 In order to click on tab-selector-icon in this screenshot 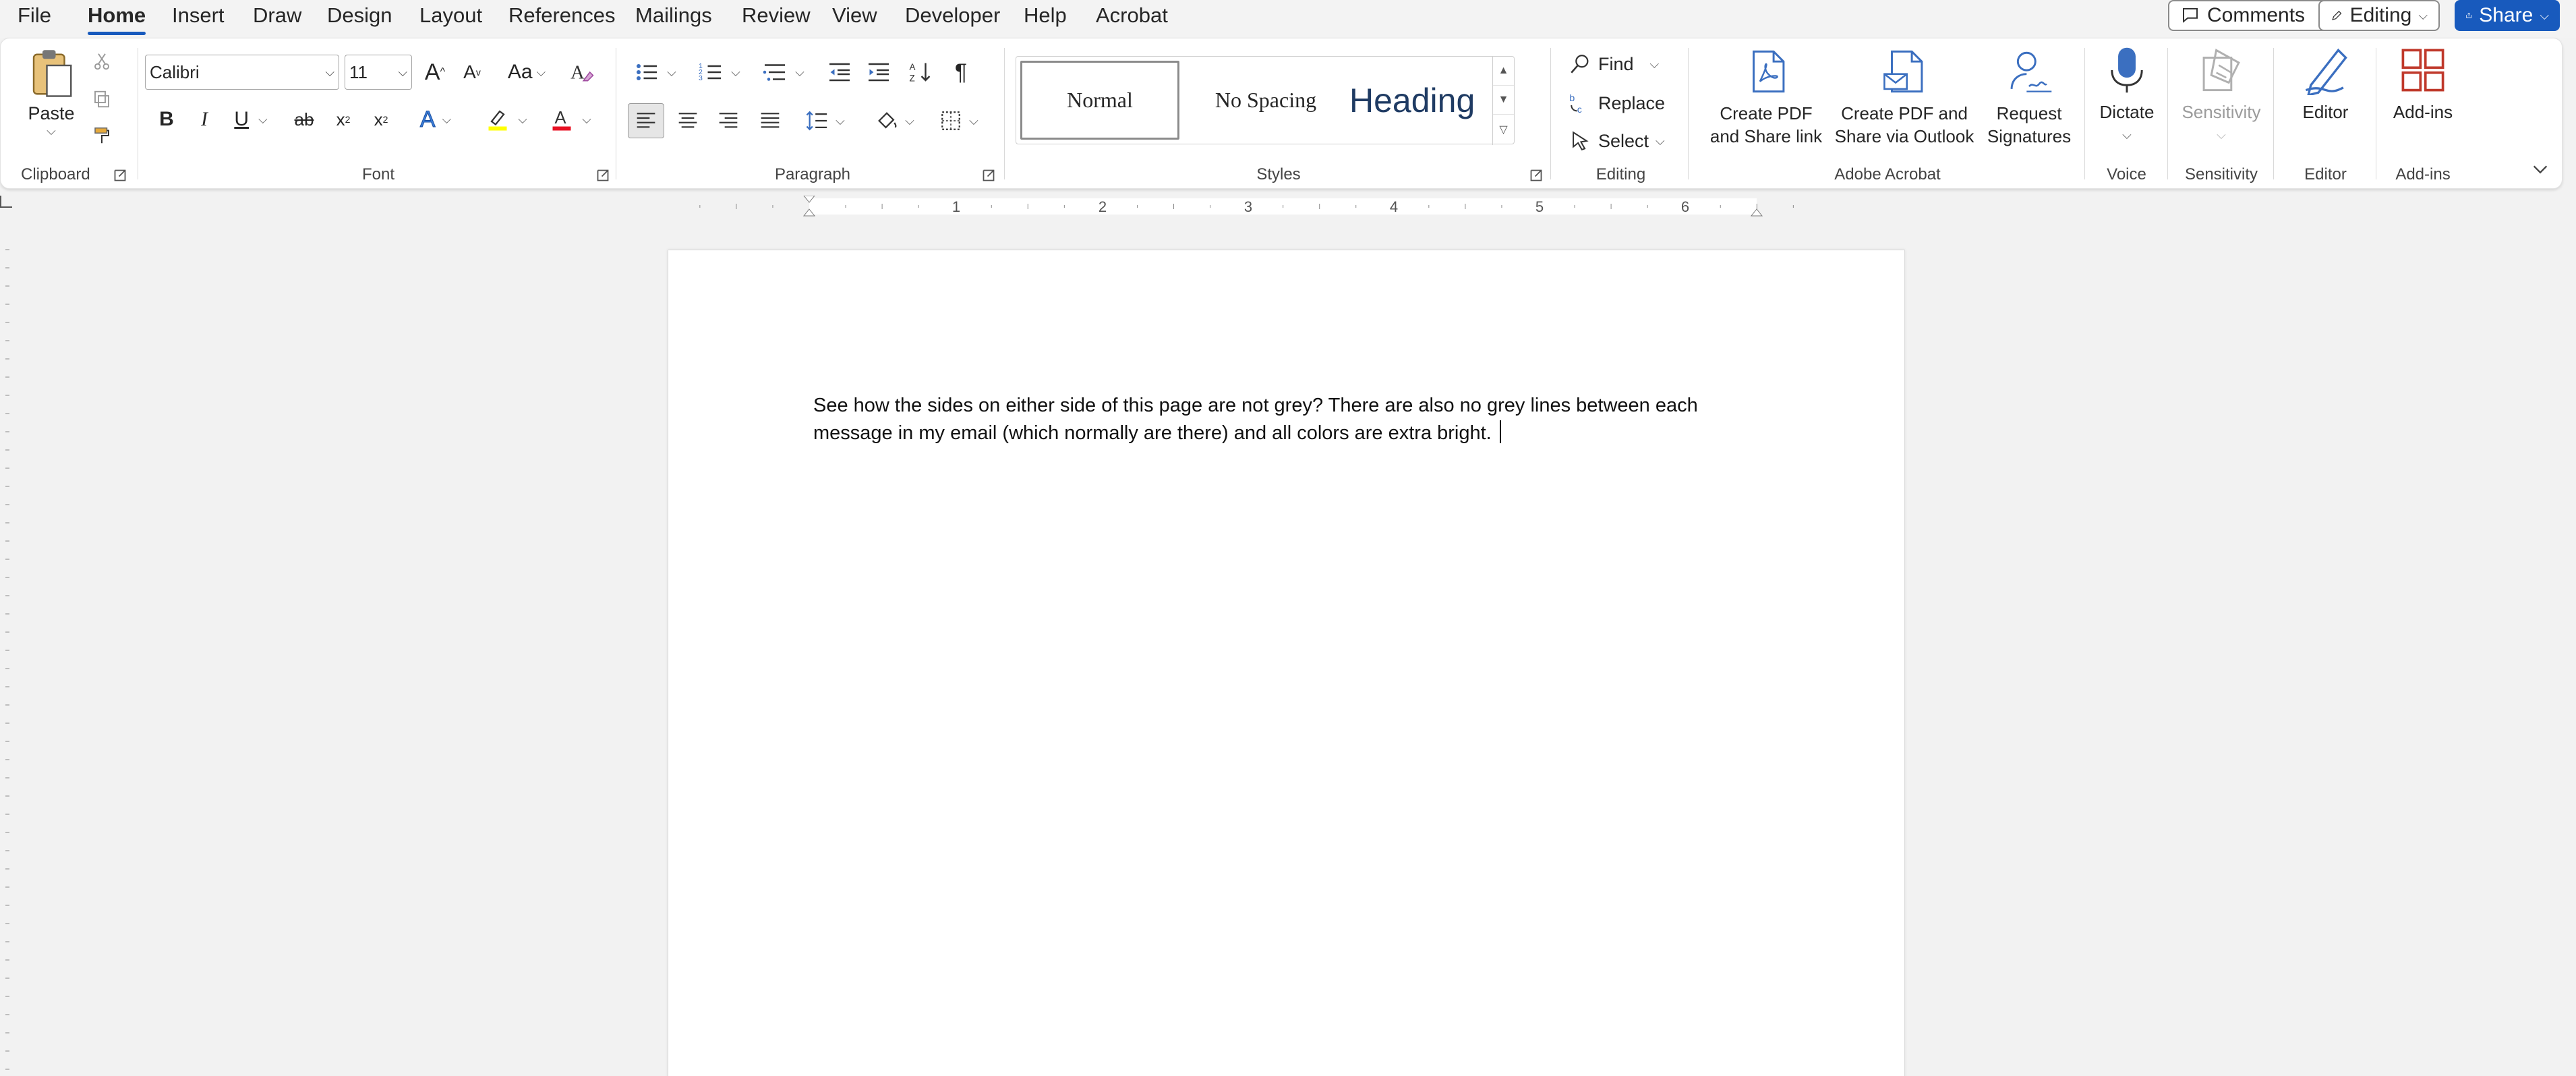, I will do `click(6, 202)`.